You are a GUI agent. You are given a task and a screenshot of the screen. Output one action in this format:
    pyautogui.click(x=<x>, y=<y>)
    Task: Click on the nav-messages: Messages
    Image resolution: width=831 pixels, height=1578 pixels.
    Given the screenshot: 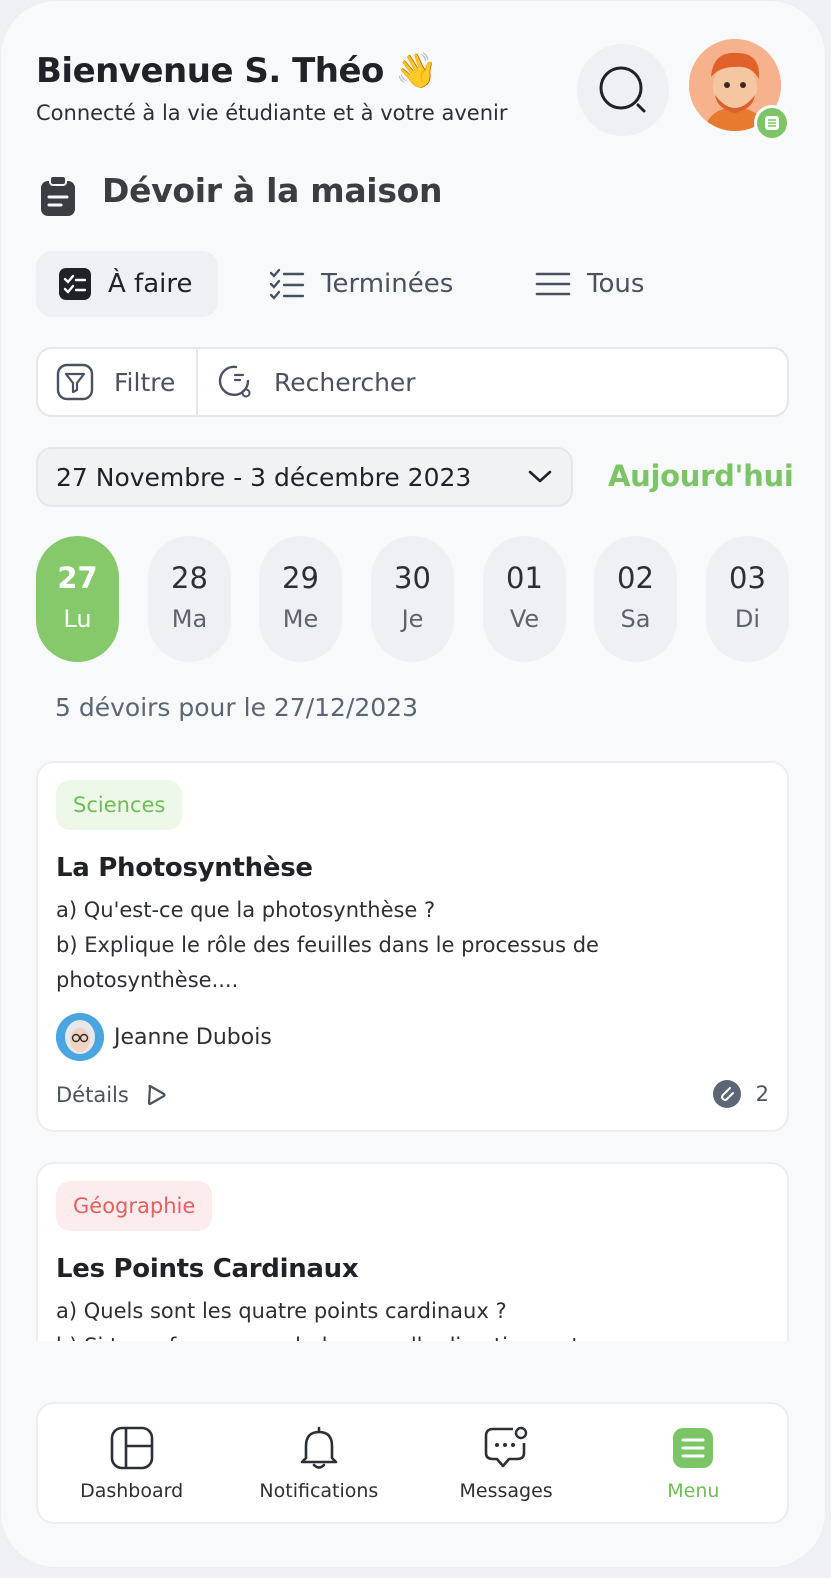 What is the action you would take?
    pyautogui.click(x=506, y=1463)
    